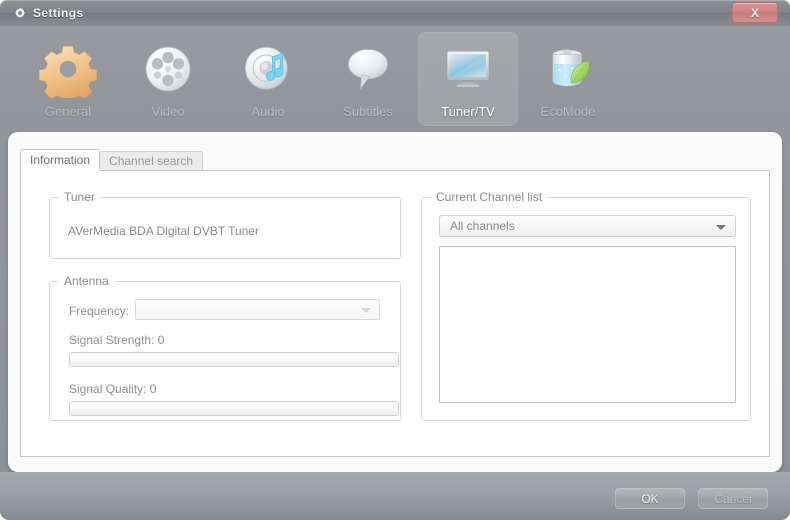  I want to click on tab-information-label: Information, so click(60, 160).